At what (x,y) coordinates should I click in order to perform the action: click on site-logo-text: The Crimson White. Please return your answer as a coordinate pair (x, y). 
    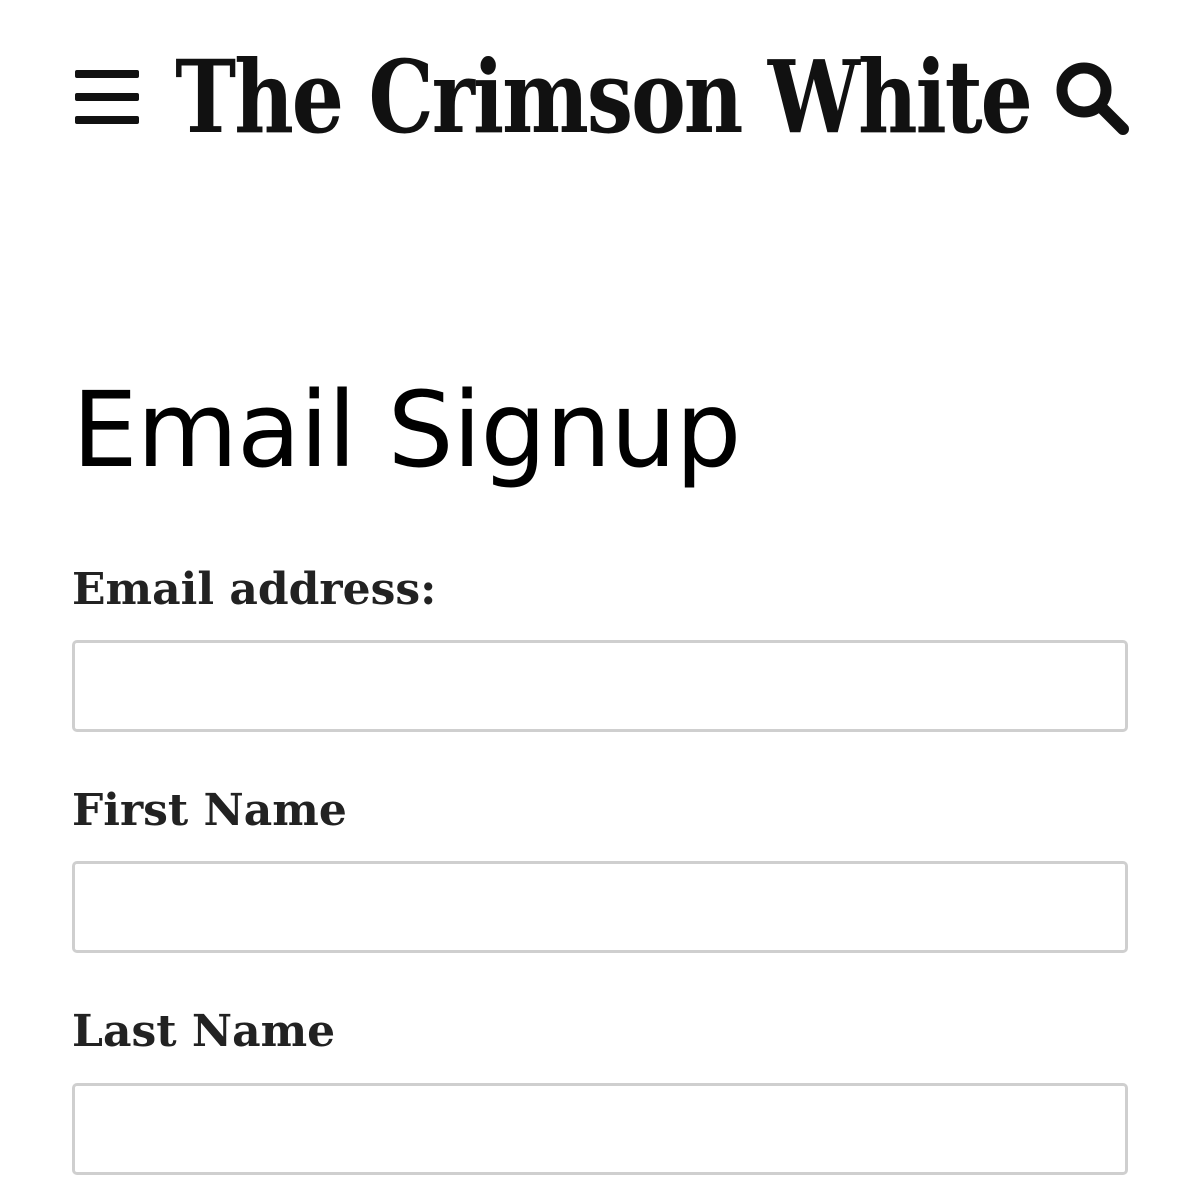
    Looking at the image, I should click on (604, 98).